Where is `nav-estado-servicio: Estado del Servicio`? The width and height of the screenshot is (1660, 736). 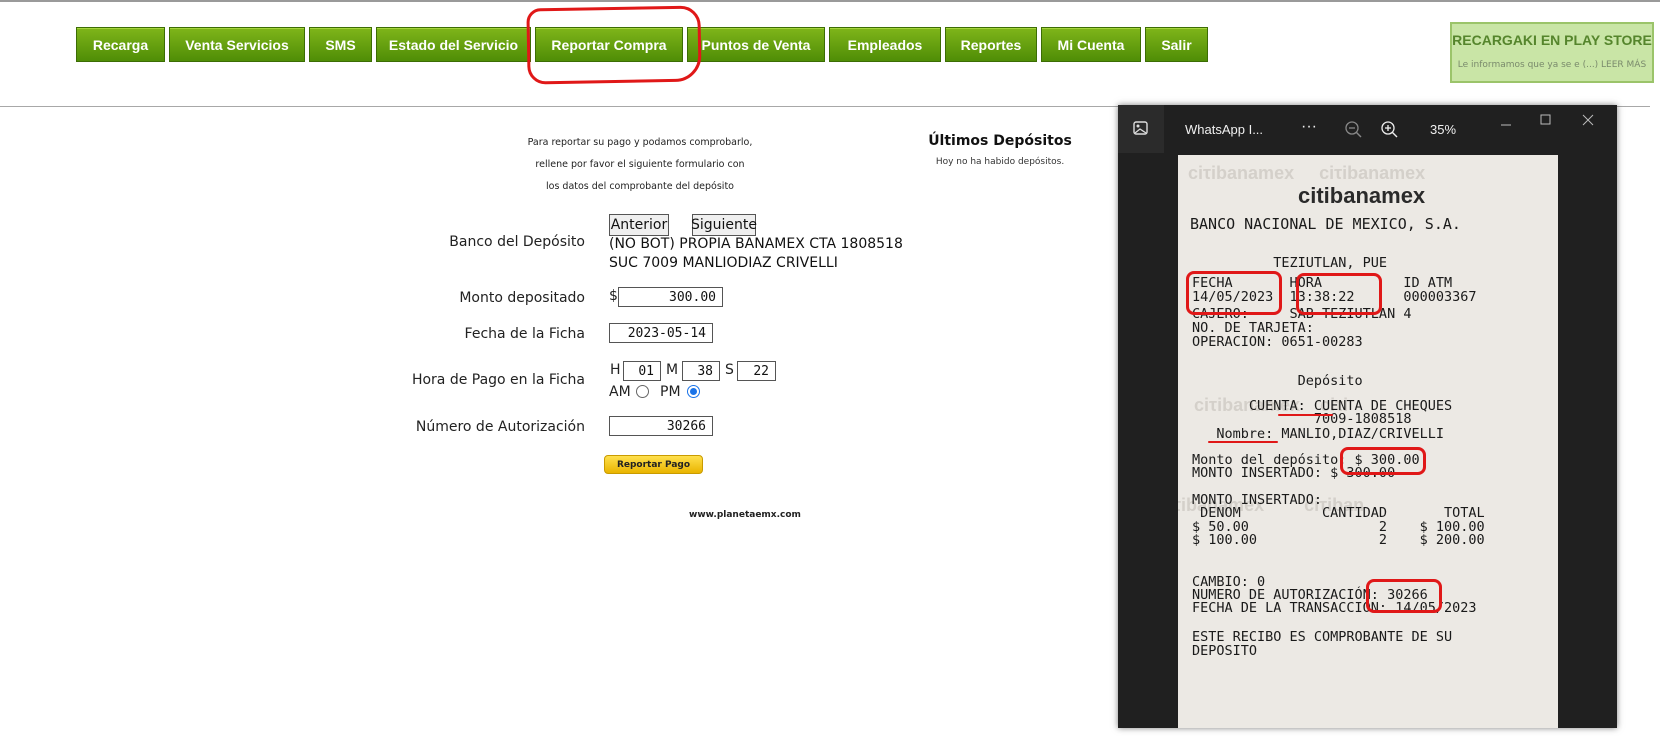
nav-estado-servicio: Estado del Servicio is located at coordinates (453, 44).